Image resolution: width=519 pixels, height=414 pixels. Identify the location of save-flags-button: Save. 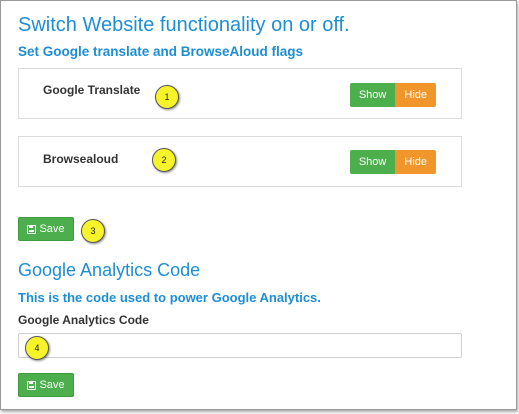
(46, 229).